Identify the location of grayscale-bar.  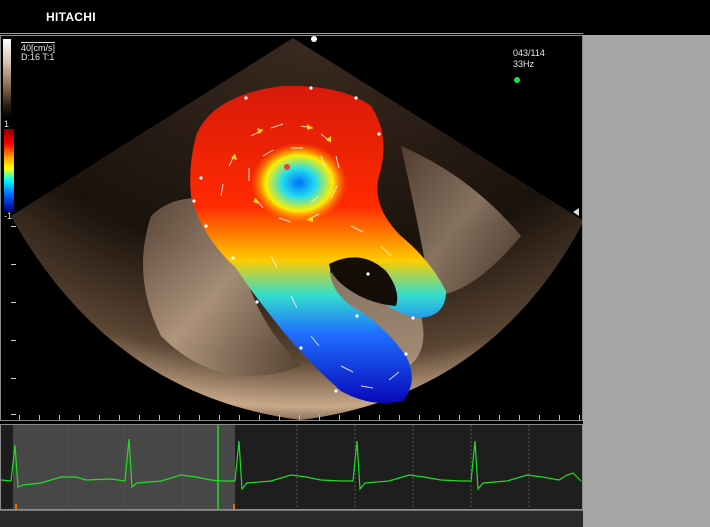
(7, 78).